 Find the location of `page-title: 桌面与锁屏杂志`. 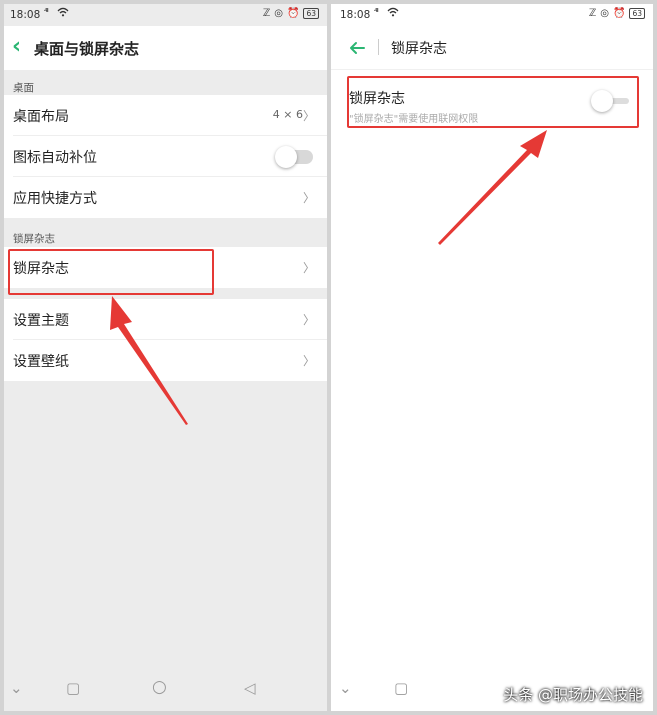

page-title: 桌面与锁屏杂志 is located at coordinates (87, 49).